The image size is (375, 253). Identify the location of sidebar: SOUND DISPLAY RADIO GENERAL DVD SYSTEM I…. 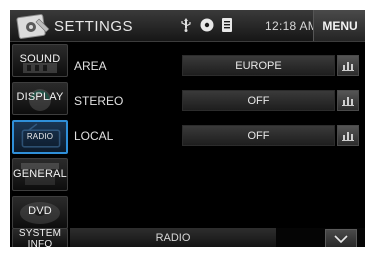
(40, 144).